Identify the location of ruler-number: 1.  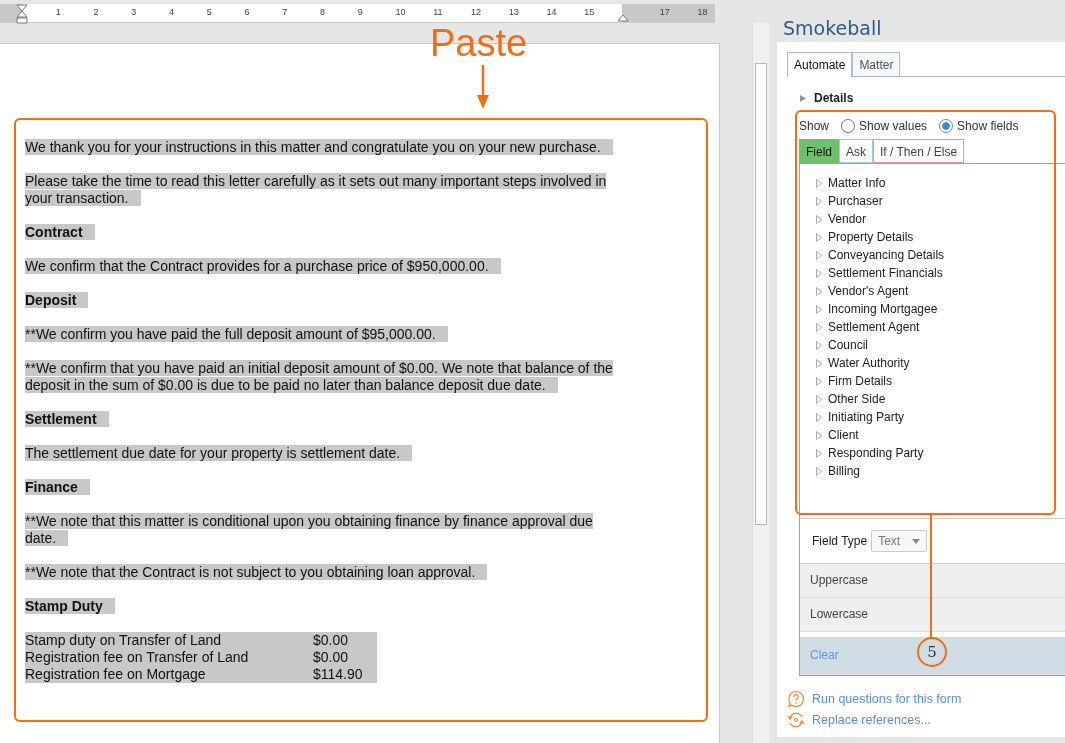
(58, 12).